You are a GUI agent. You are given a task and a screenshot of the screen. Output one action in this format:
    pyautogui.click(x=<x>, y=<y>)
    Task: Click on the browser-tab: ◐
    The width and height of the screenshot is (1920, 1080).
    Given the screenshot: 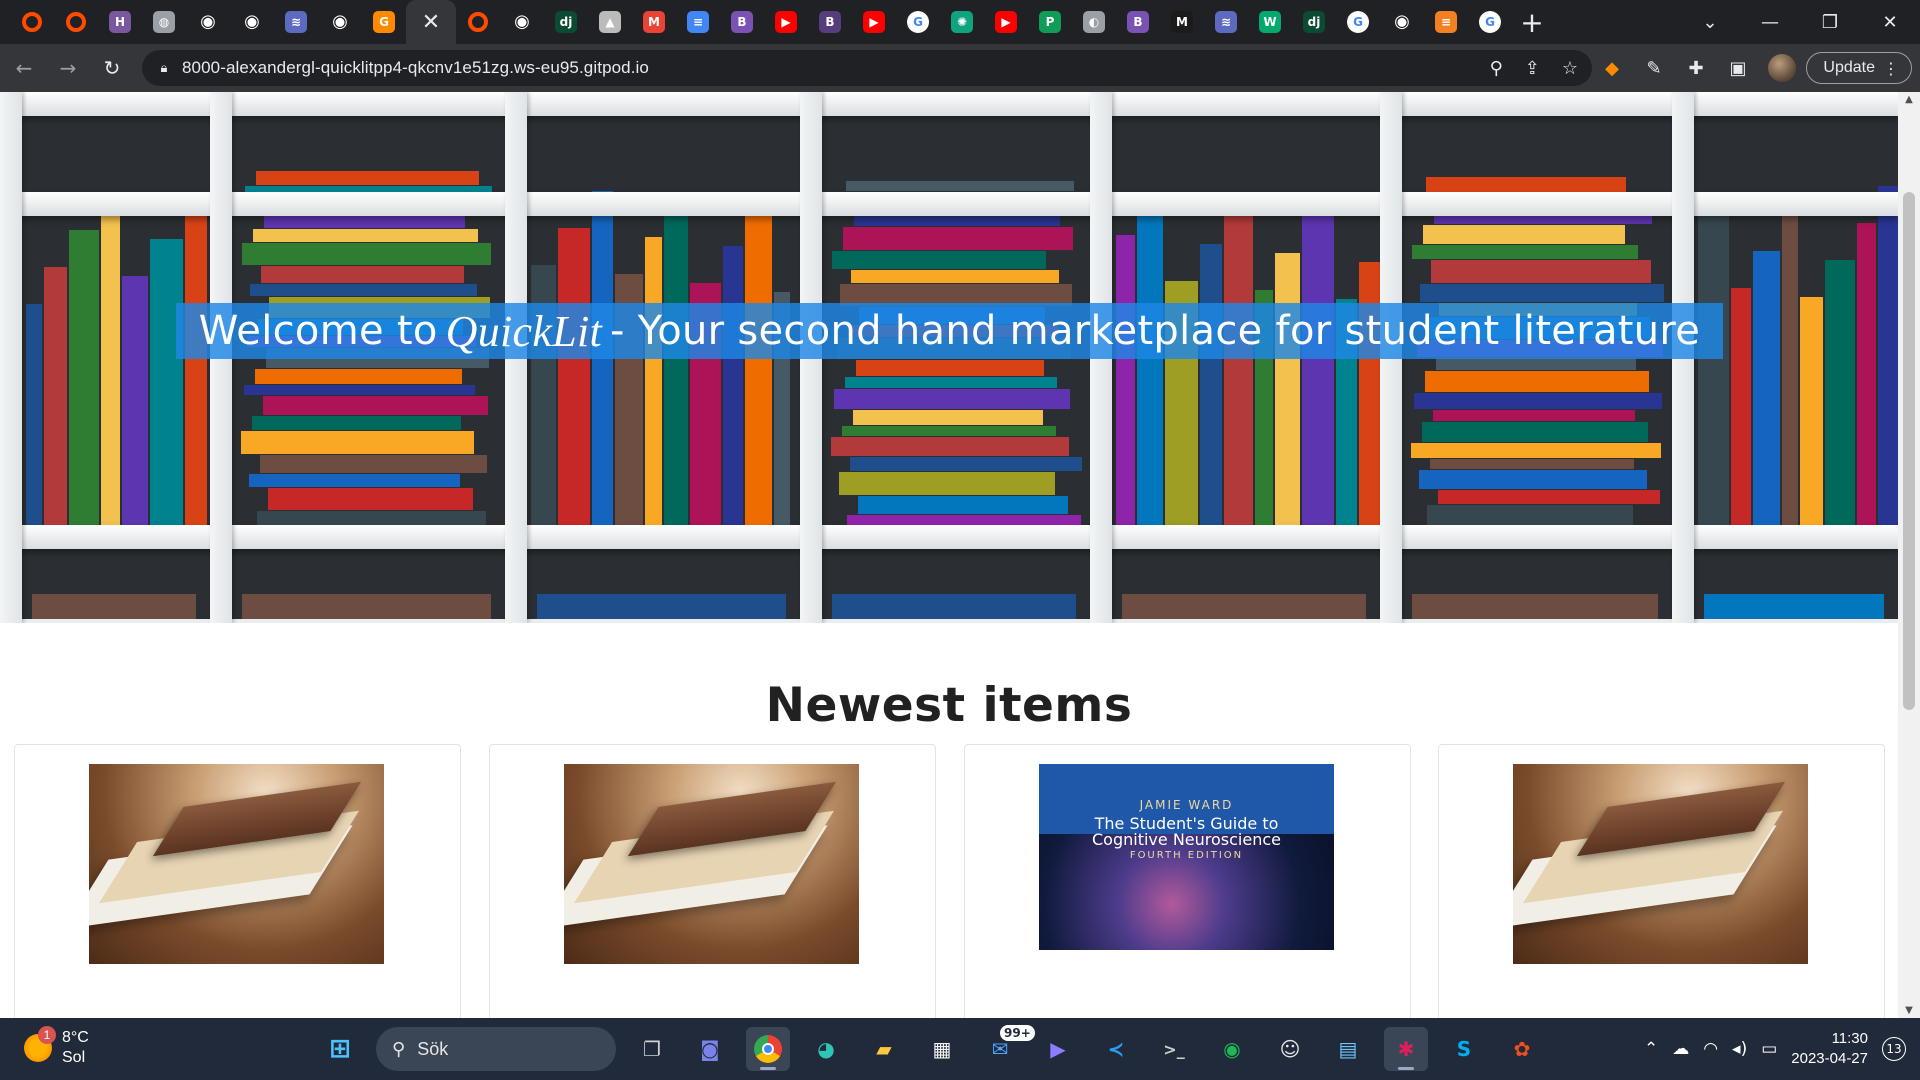 What is the action you would take?
    pyautogui.click(x=1094, y=22)
    